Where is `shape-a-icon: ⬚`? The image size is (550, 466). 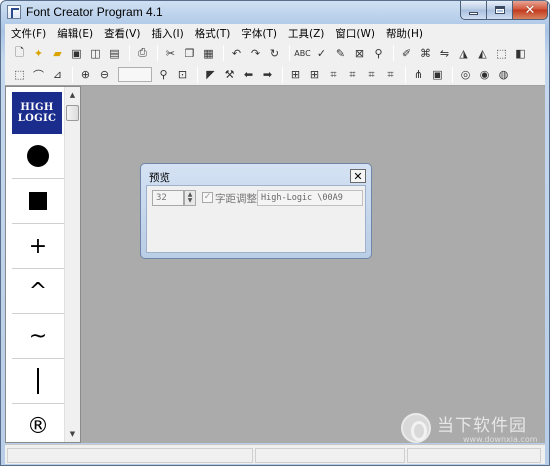 shape-a-icon: ⬚ is located at coordinates (501, 53).